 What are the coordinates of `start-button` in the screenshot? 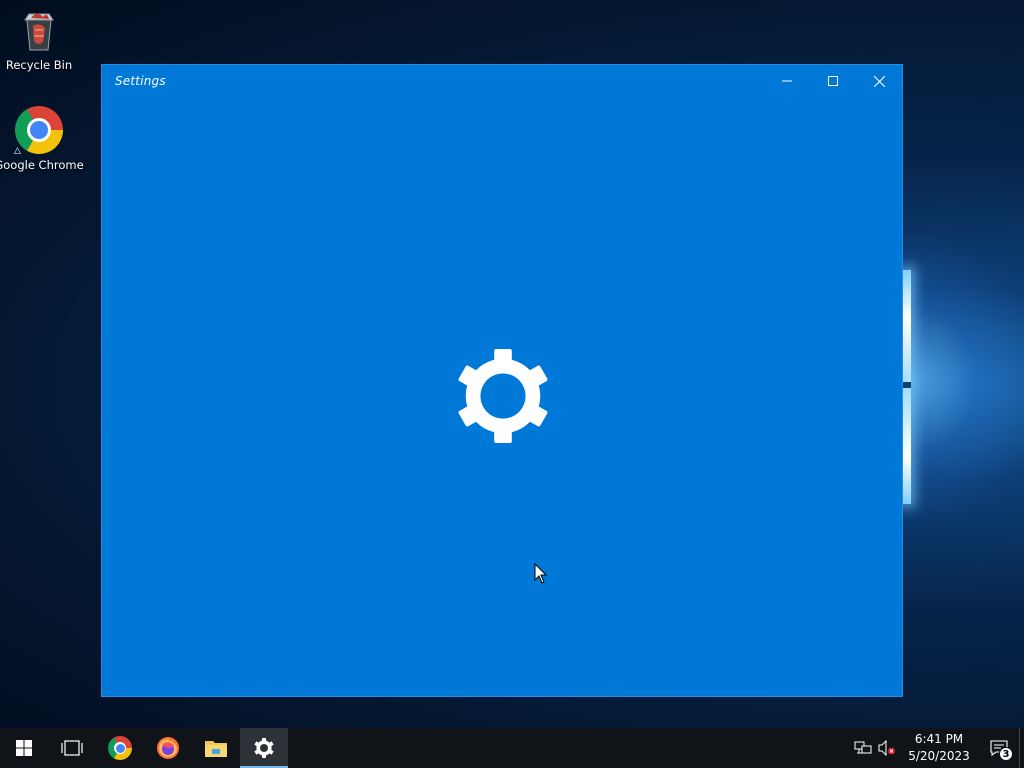 It's located at (24, 748).